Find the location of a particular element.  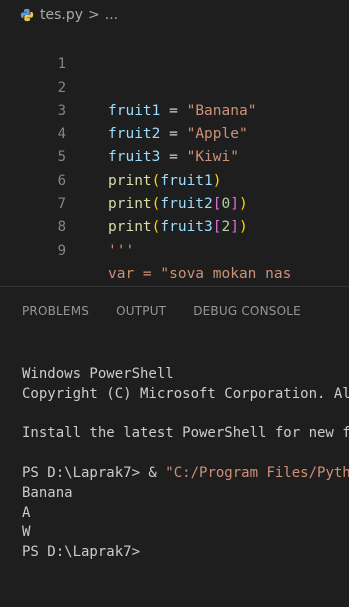

terminal-prompt: PS D:\Laprak7> & is located at coordinates (94, 472).